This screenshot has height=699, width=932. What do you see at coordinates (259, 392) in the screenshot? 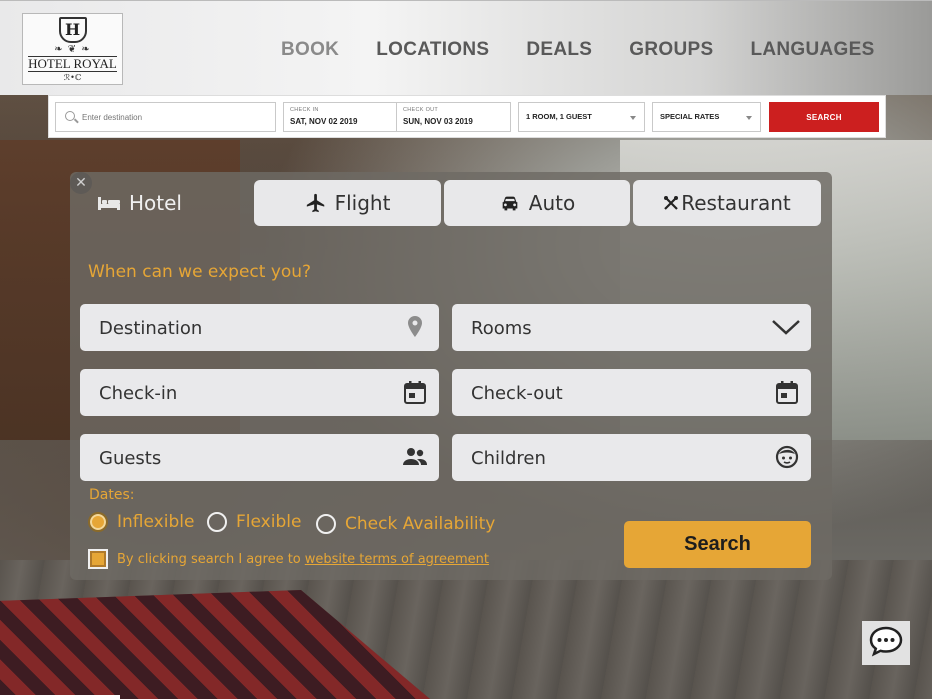
I see `checkin-field: Check-in` at bounding box center [259, 392].